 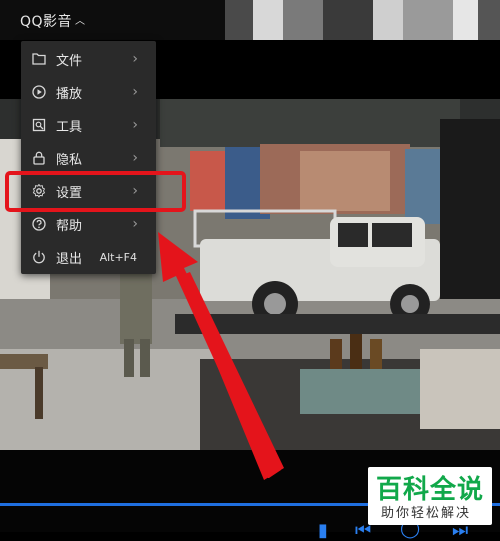 I want to click on play-circle-icon, so click(x=39, y=92).